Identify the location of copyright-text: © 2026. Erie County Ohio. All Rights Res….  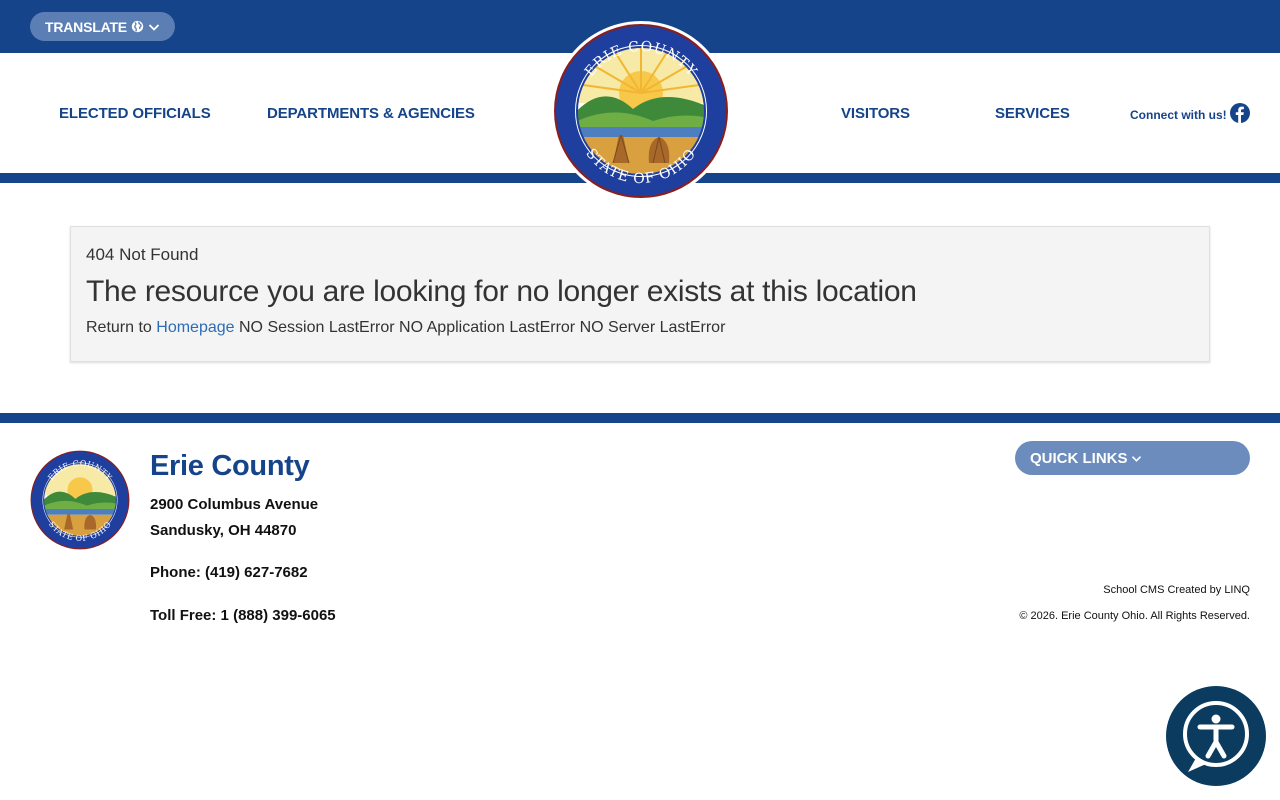
(1134, 616).